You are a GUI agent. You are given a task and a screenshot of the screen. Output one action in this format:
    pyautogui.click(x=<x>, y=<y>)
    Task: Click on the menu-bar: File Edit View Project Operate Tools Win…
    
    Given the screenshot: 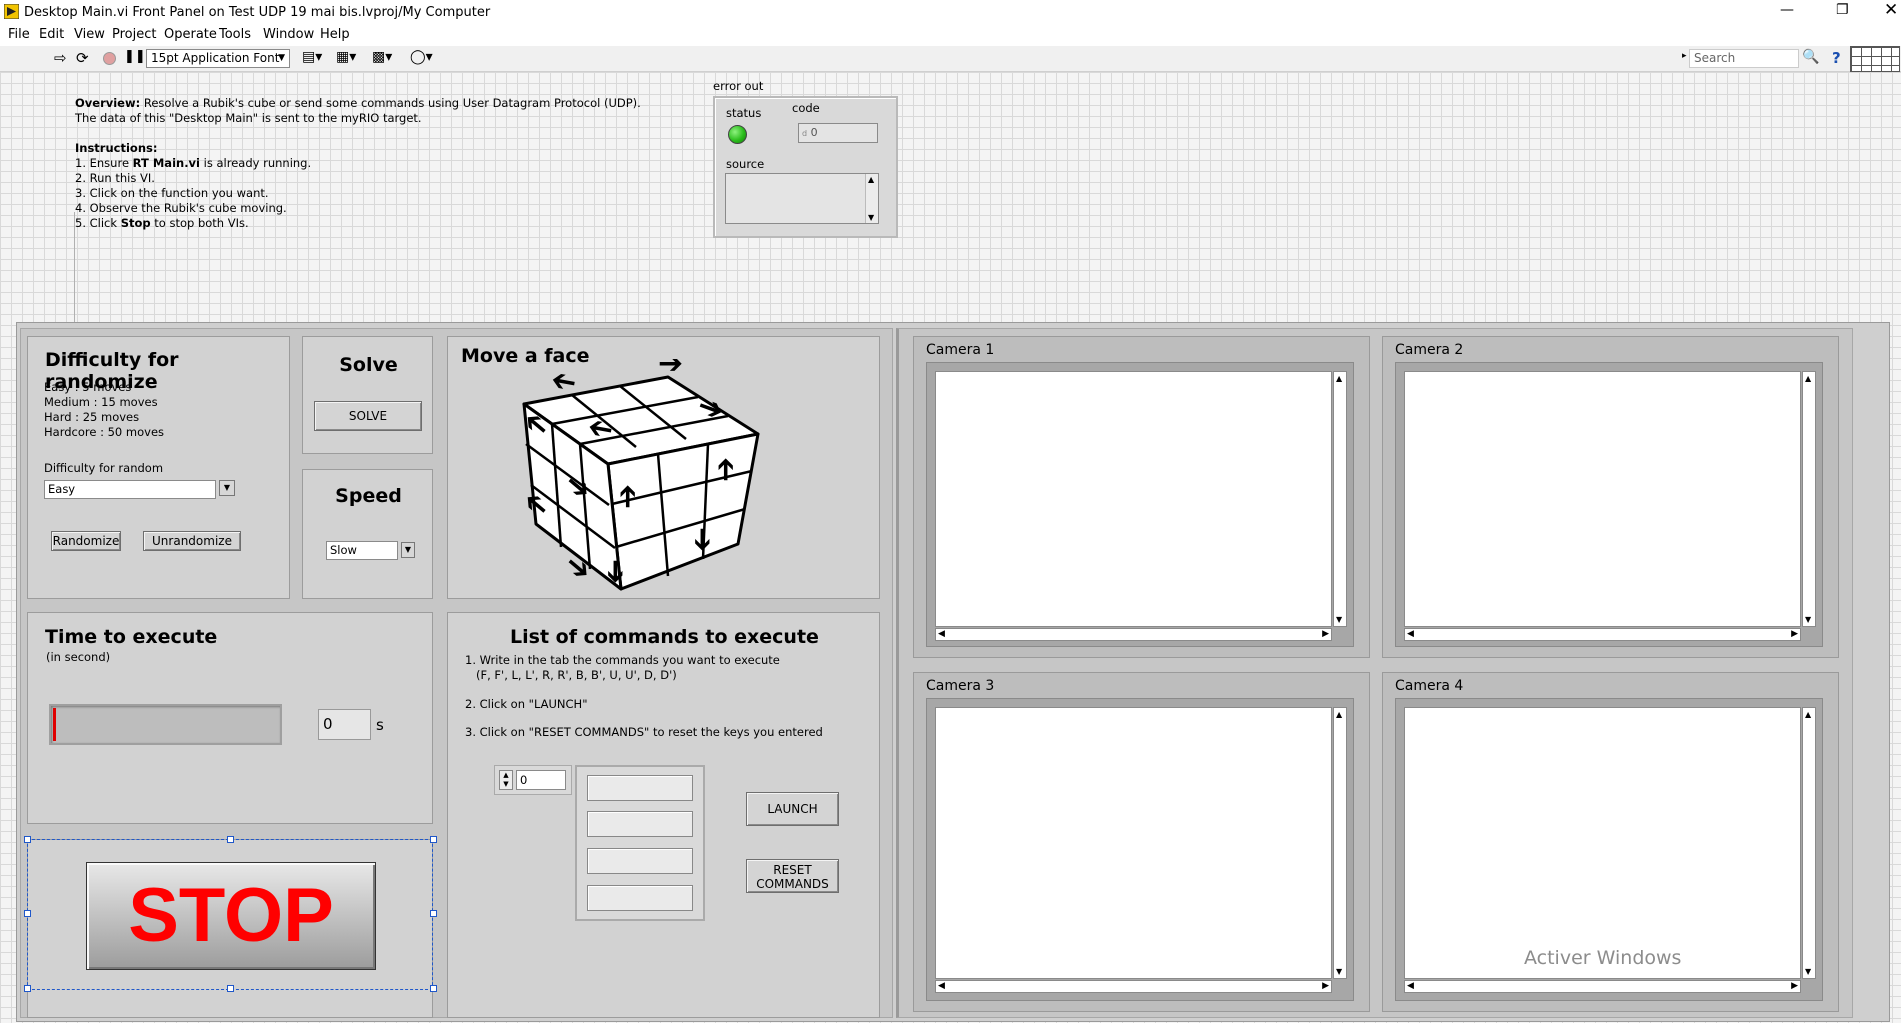 What is the action you would take?
    pyautogui.click(x=950, y=35)
    